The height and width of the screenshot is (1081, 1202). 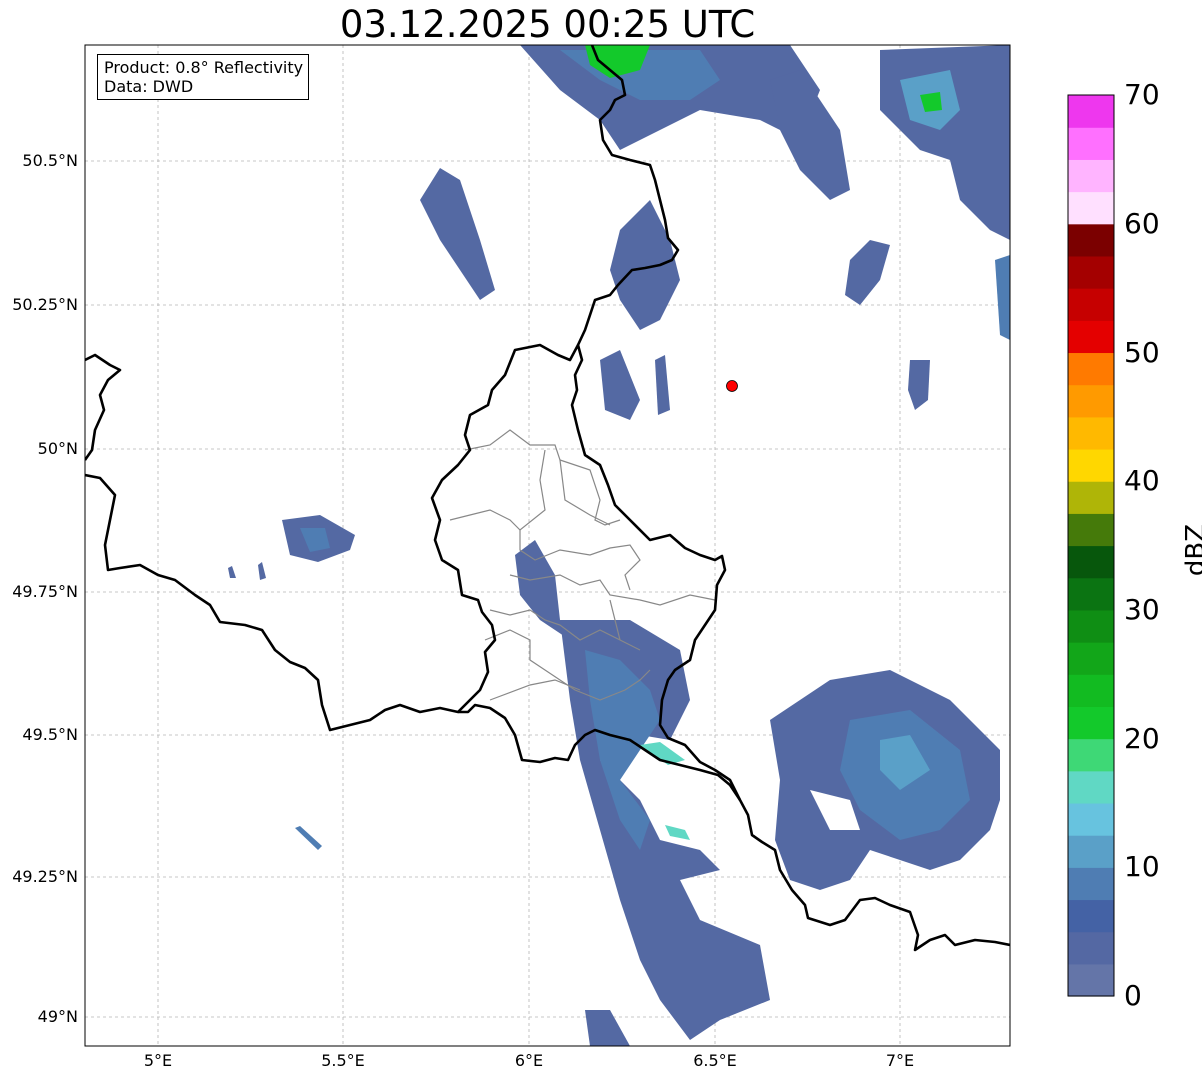 I want to click on echo-nw-streak, so click(x=457, y=234).